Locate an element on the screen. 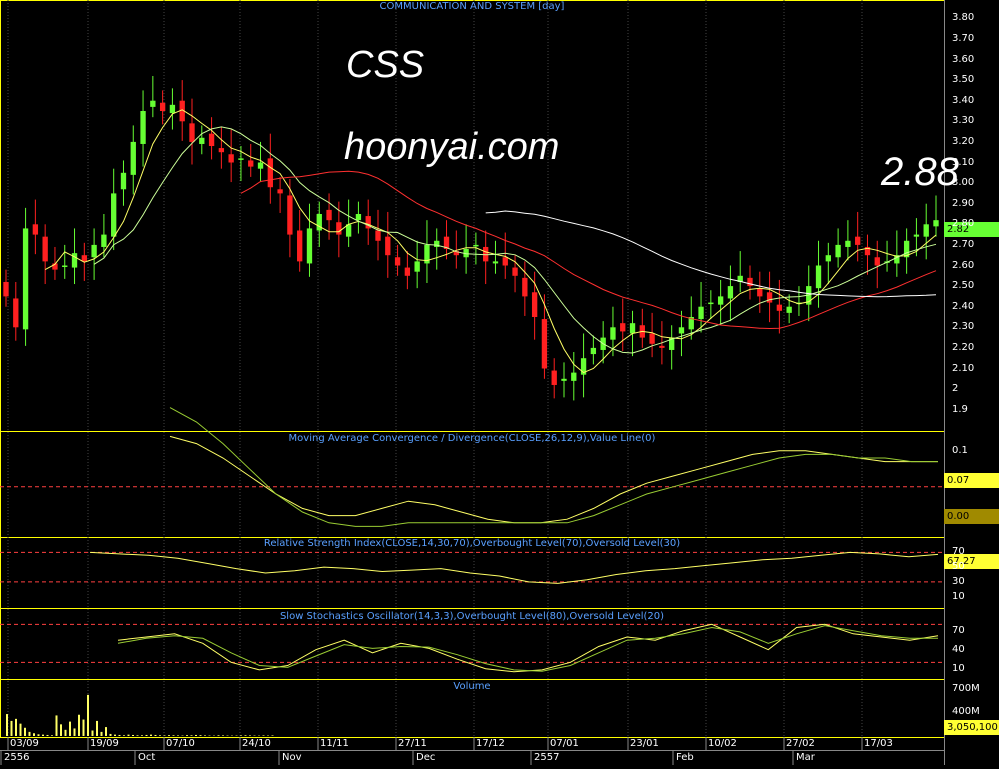 Image resolution: width=999 pixels, height=769 pixels. date-tick-11: 17/03 is located at coordinates (878, 743).